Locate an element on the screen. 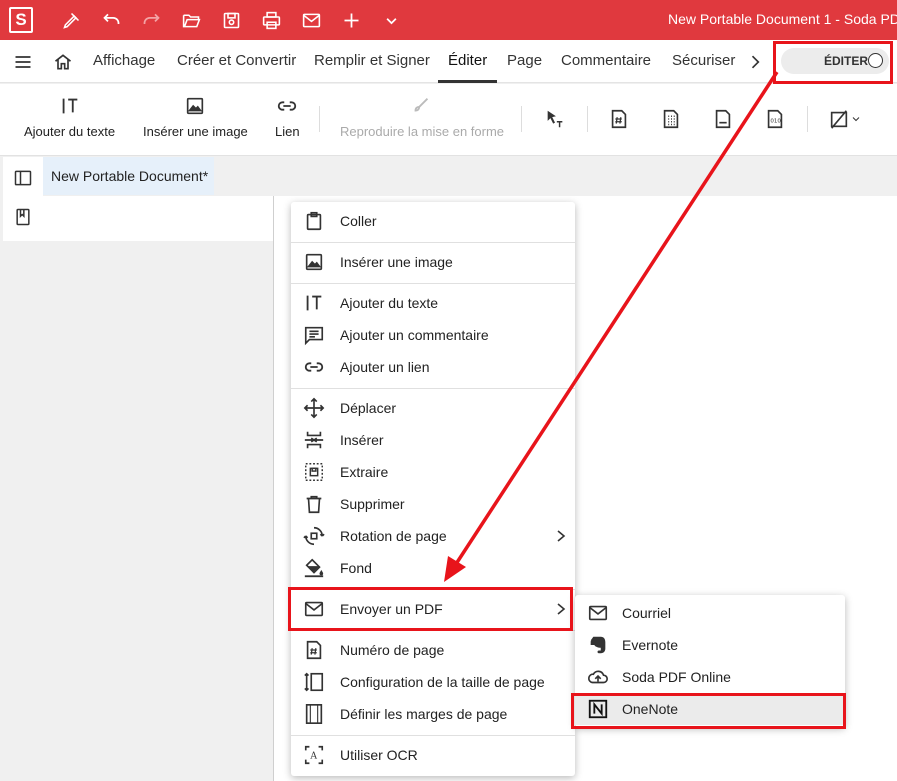  undo-button is located at coordinates (111, 20).